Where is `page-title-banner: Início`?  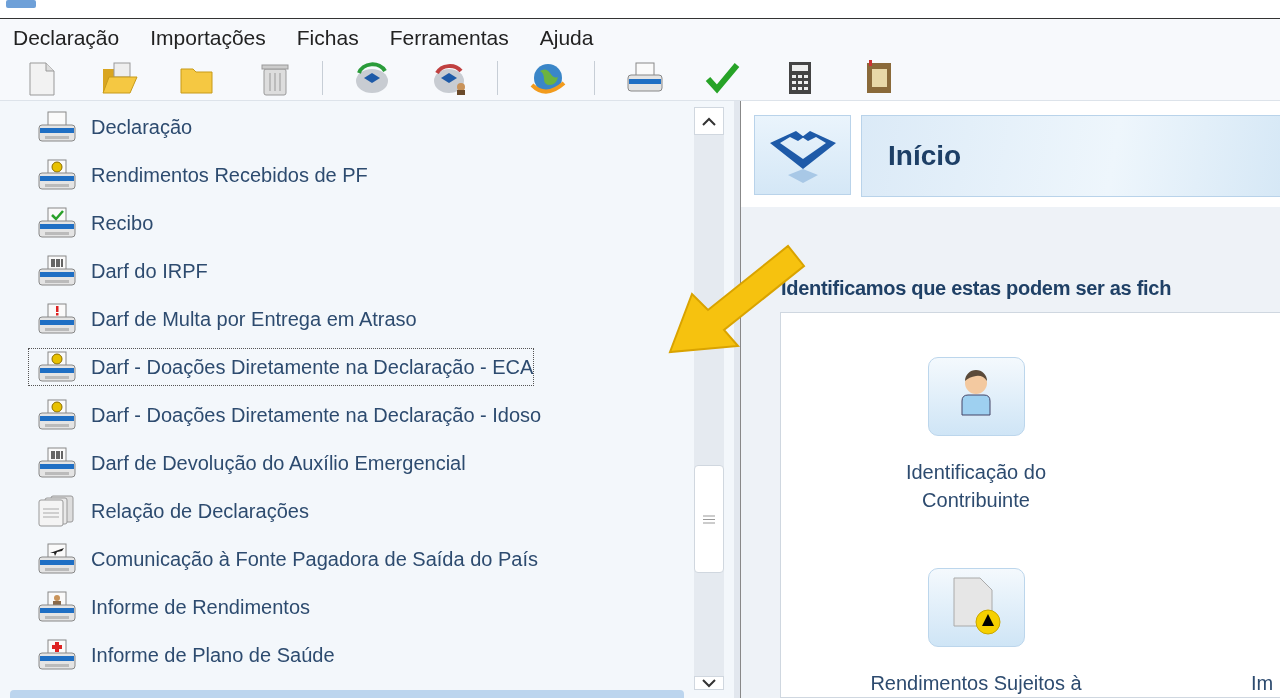
page-title-banner: Início is located at coordinates (1070, 156).